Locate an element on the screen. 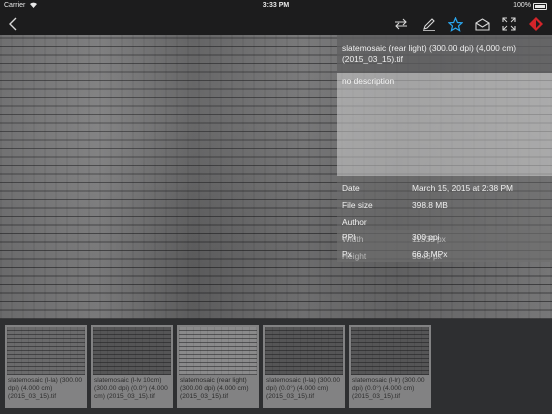 The image size is (552, 414). description-field: no description is located at coordinates (444, 124).